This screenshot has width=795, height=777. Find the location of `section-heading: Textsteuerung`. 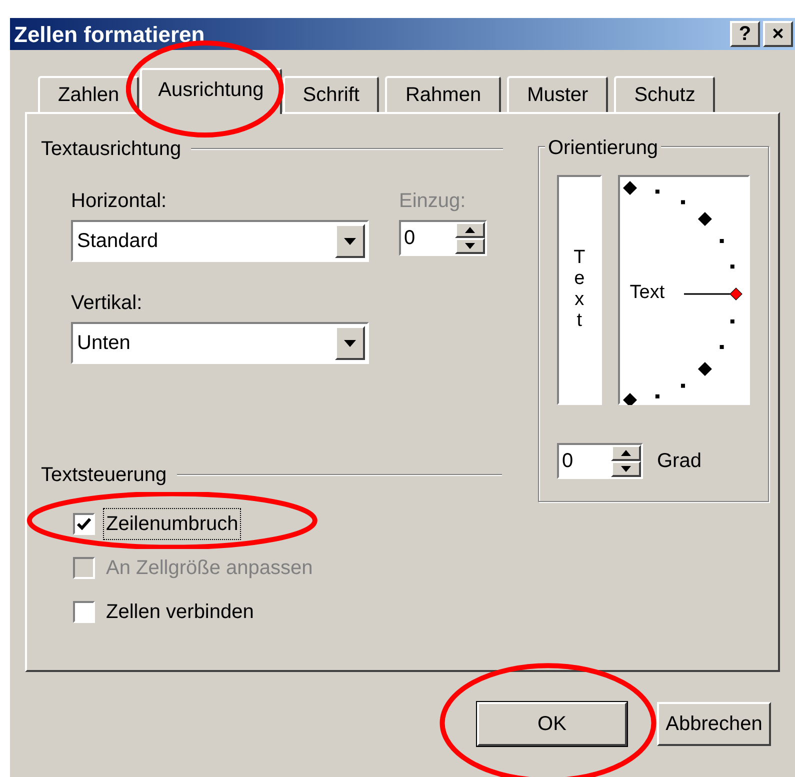

section-heading: Textsteuerung is located at coordinates (104, 475).